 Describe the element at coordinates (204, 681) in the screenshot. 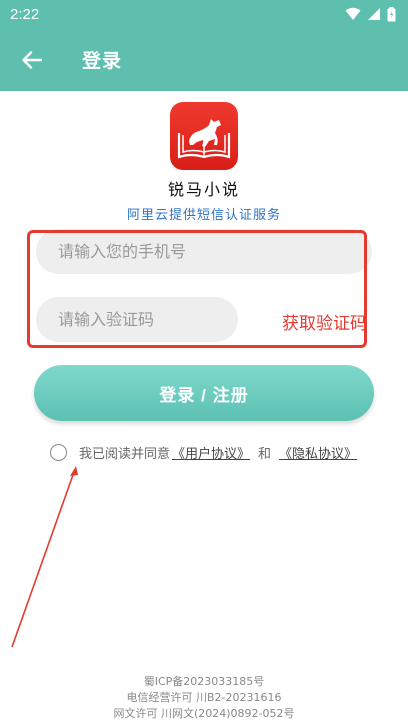

I see `icp-license: 蜀ICP备2023033185号` at that location.